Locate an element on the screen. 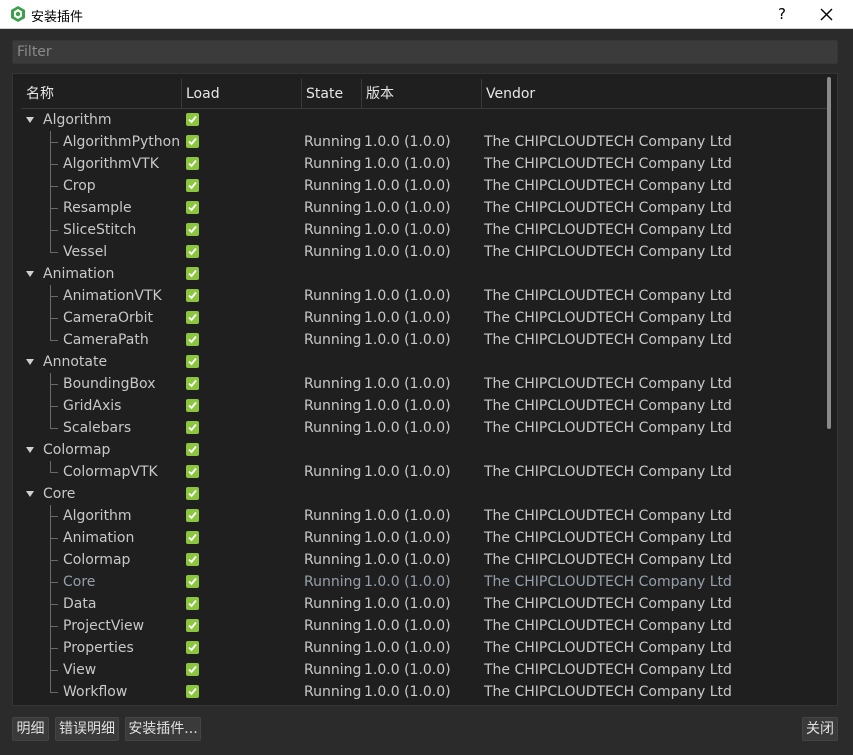 The width and height of the screenshot is (853, 755). plugin-name: BoundingBox is located at coordinates (109, 384).